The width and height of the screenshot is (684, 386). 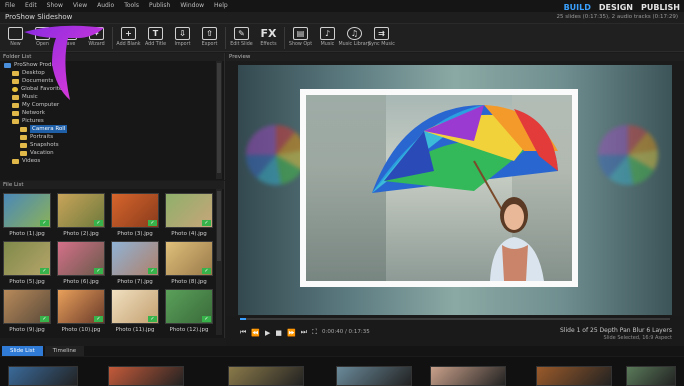 I want to click on file-thumbnail: ✓ Photo (11).jpg, so click(x=135, y=312).